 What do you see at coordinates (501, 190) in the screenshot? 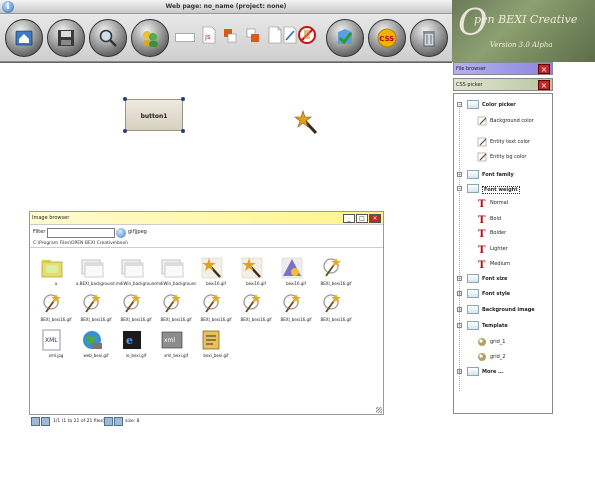
I see `tree-category: Font weight` at bounding box center [501, 190].